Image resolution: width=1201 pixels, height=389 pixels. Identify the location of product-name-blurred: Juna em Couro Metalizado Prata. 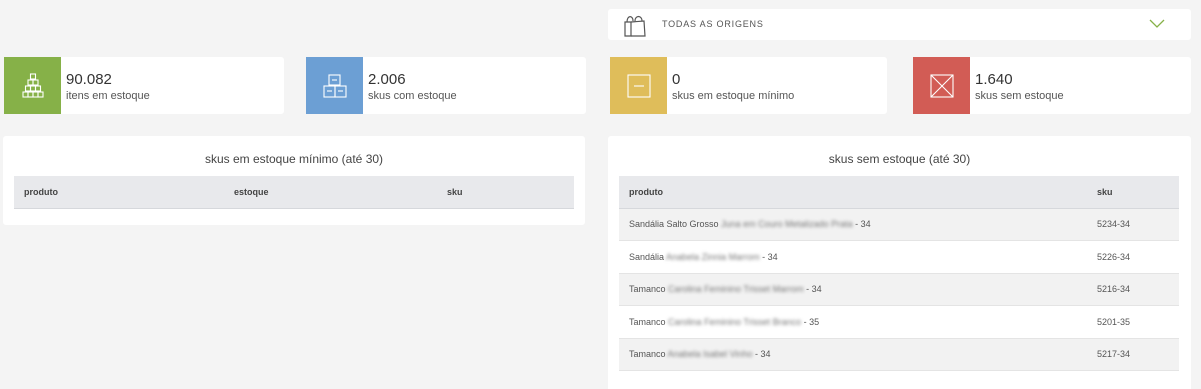
(787, 224).